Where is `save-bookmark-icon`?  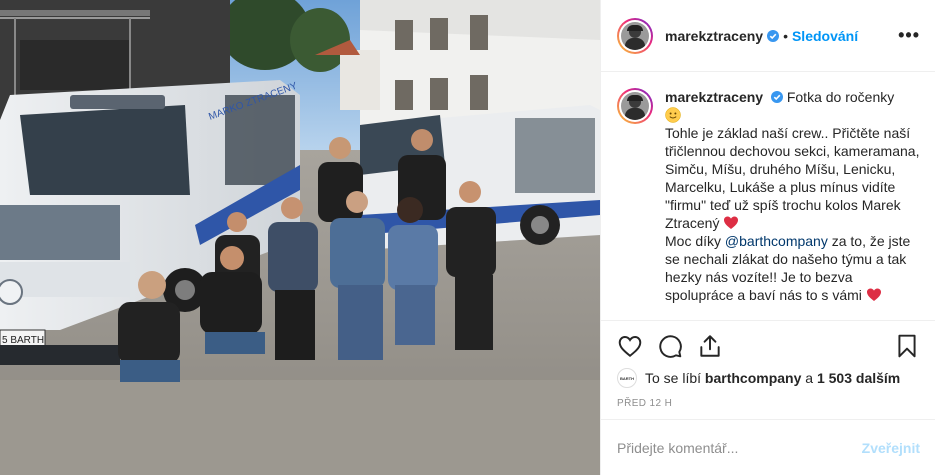
save-bookmark-icon is located at coordinates (907, 346).